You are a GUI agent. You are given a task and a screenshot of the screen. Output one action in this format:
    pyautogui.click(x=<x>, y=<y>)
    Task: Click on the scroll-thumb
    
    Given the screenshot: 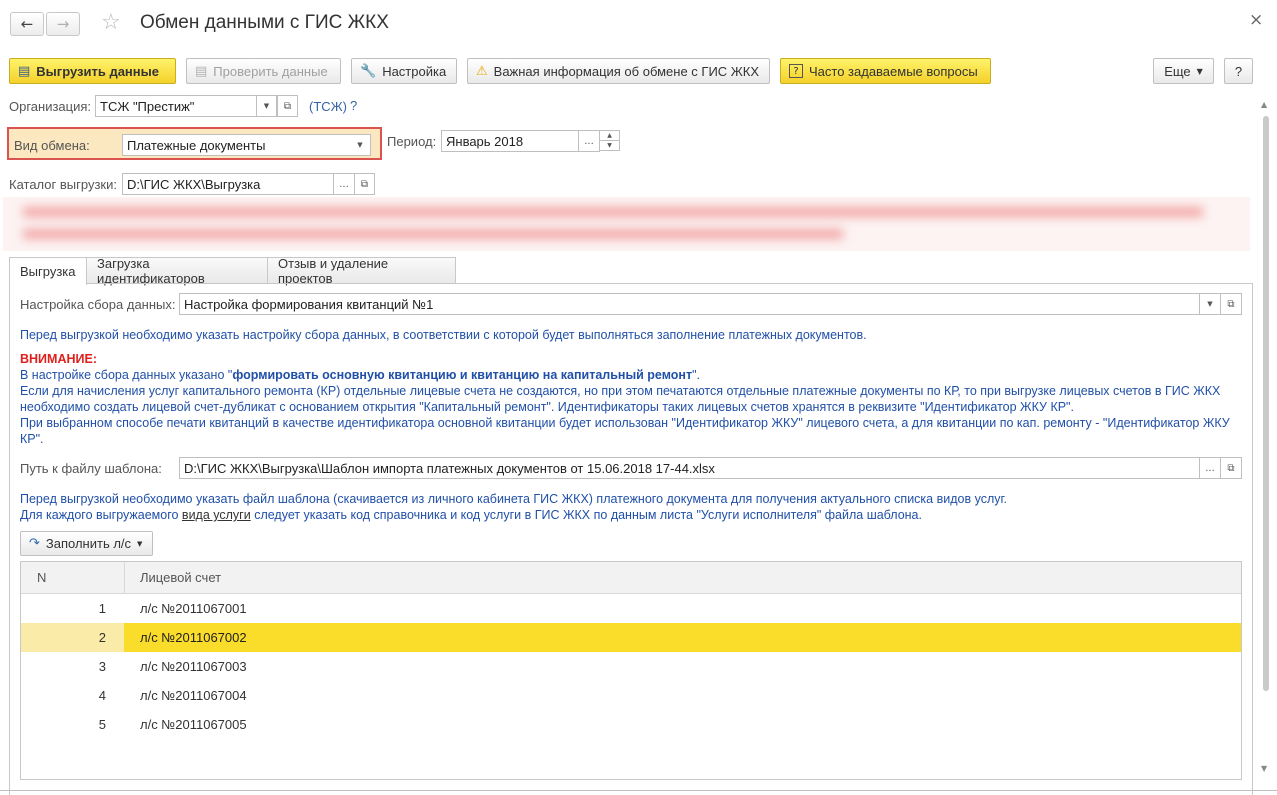 What is the action you would take?
    pyautogui.click(x=1266, y=403)
    